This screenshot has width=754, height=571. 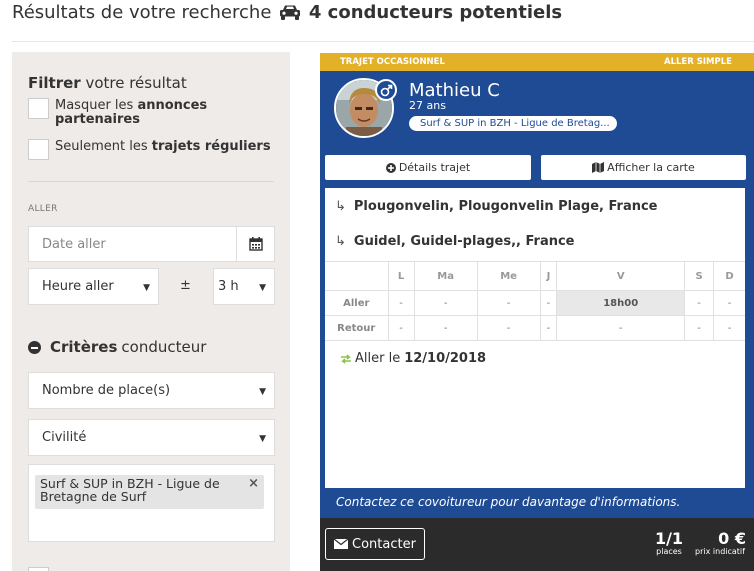 What do you see at coordinates (401, 276) in the screenshot?
I see `day-header: L` at bounding box center [401, 276].